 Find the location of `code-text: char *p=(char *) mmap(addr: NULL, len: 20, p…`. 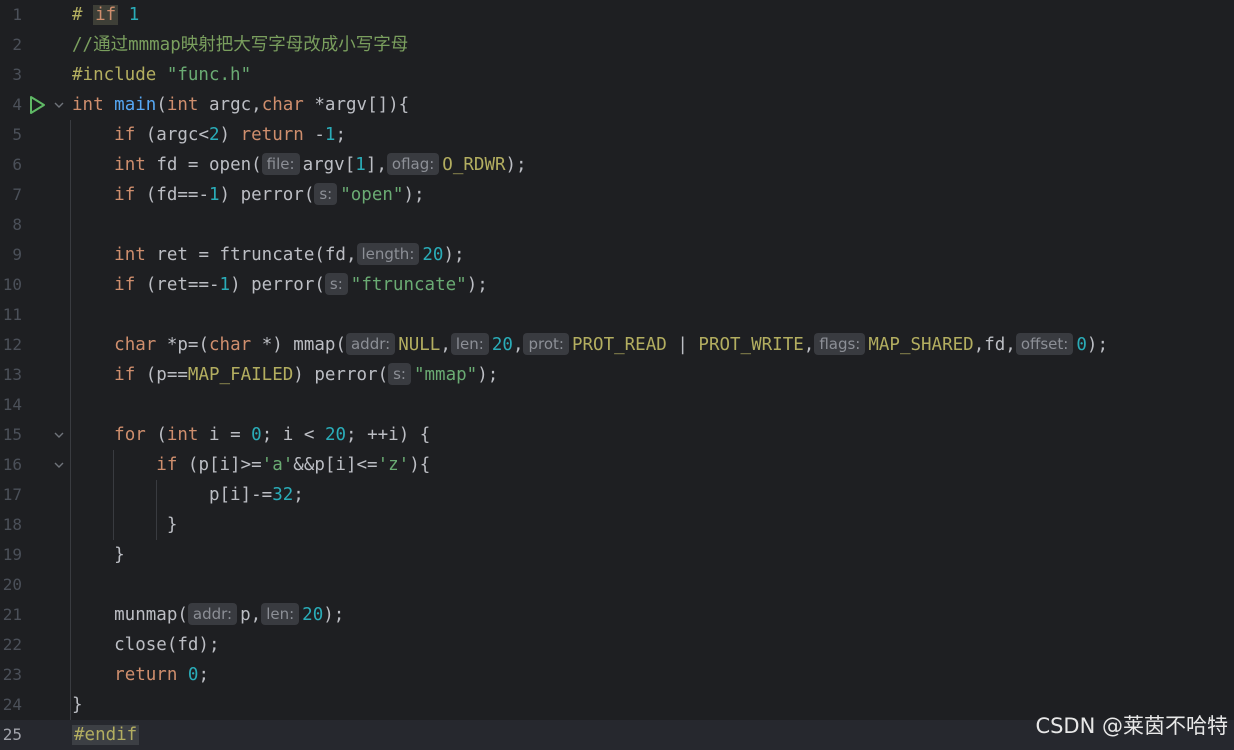

code-text: char *p=(char *) mmap(addr: NULL, len: 20, p… is located at coordinates (590, 345).